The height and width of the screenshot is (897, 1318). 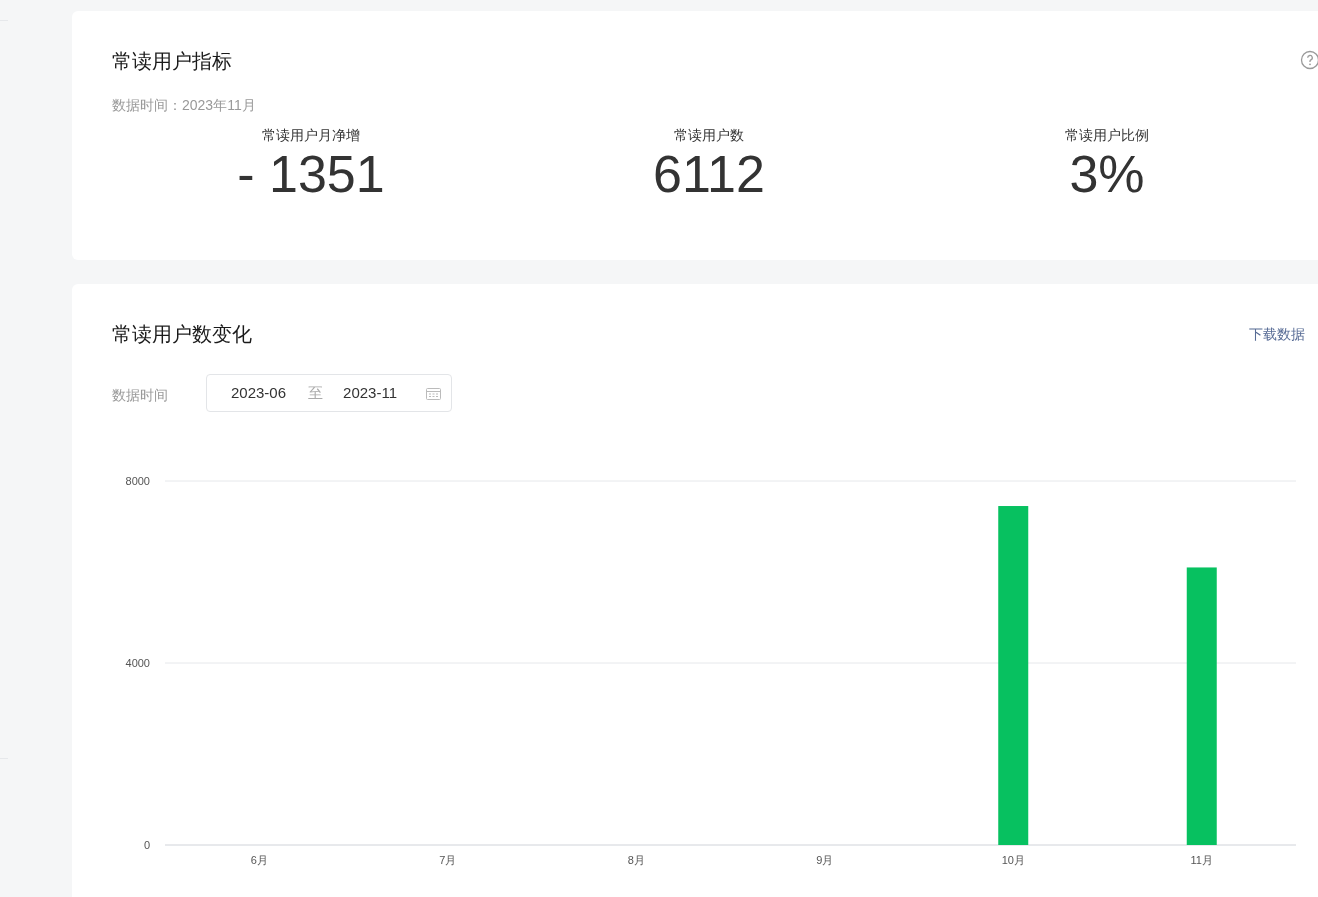 What do you see at coordinates (140, 395) in the screenshot?
I see `filter-label: 数据时间` at bounding box center [140, 395].